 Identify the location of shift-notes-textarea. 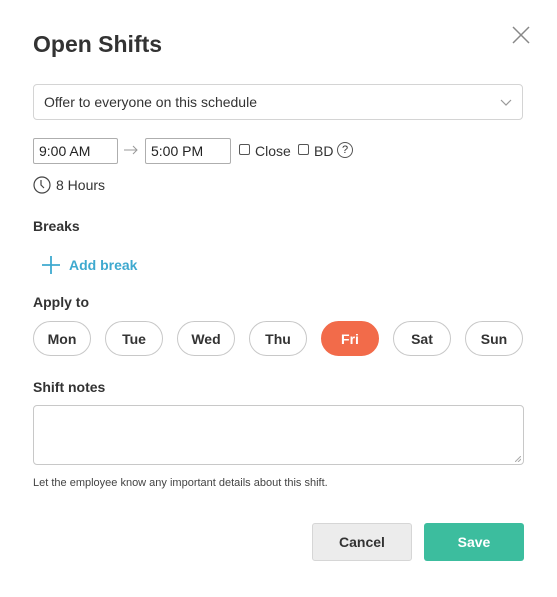
(278, 435).